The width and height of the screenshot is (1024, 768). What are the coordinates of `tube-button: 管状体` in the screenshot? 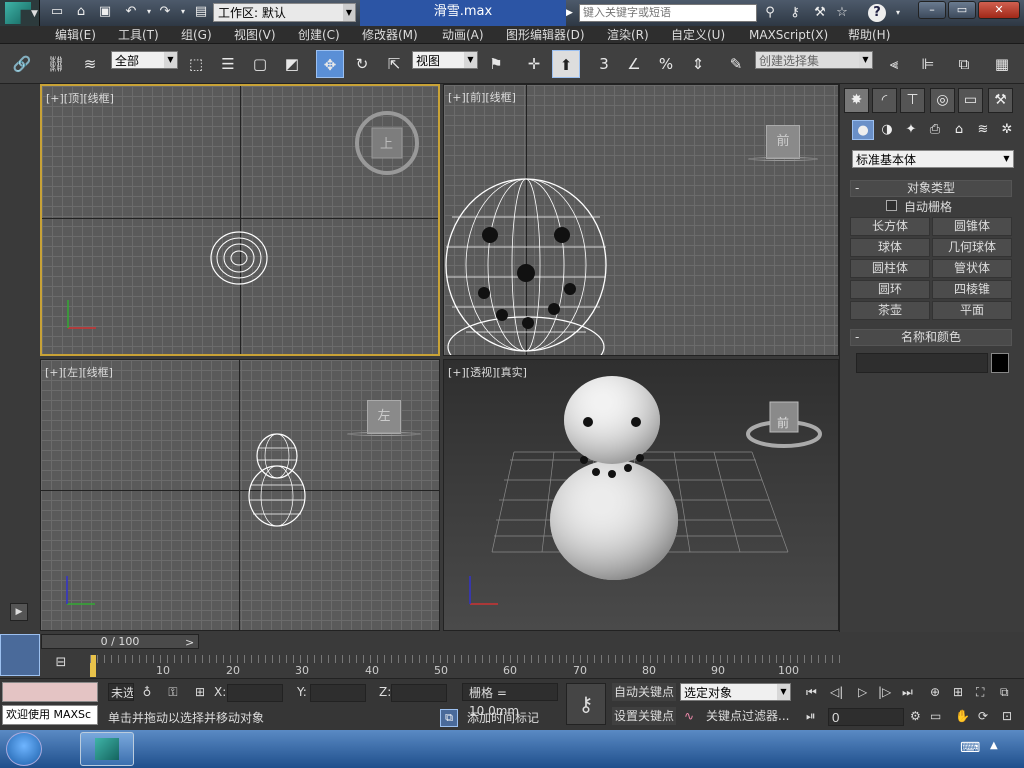 It's located at (972, 268).